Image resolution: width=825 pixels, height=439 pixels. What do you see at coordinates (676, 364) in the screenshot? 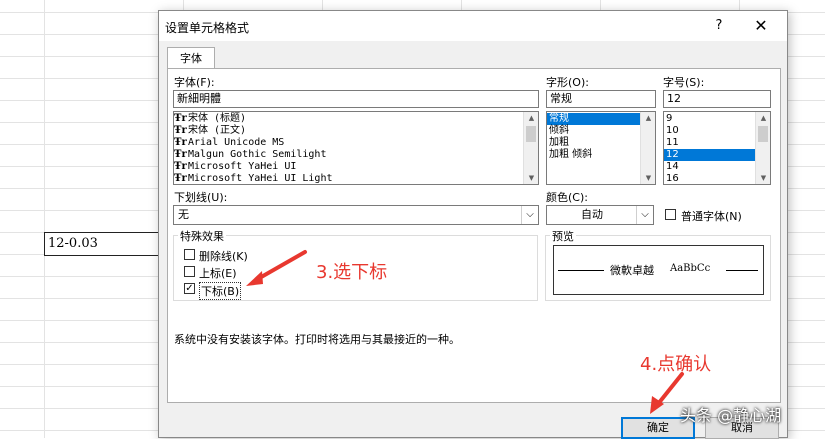
I see `annotation-step4: 4.点确认` at bounding box center [676, 364].